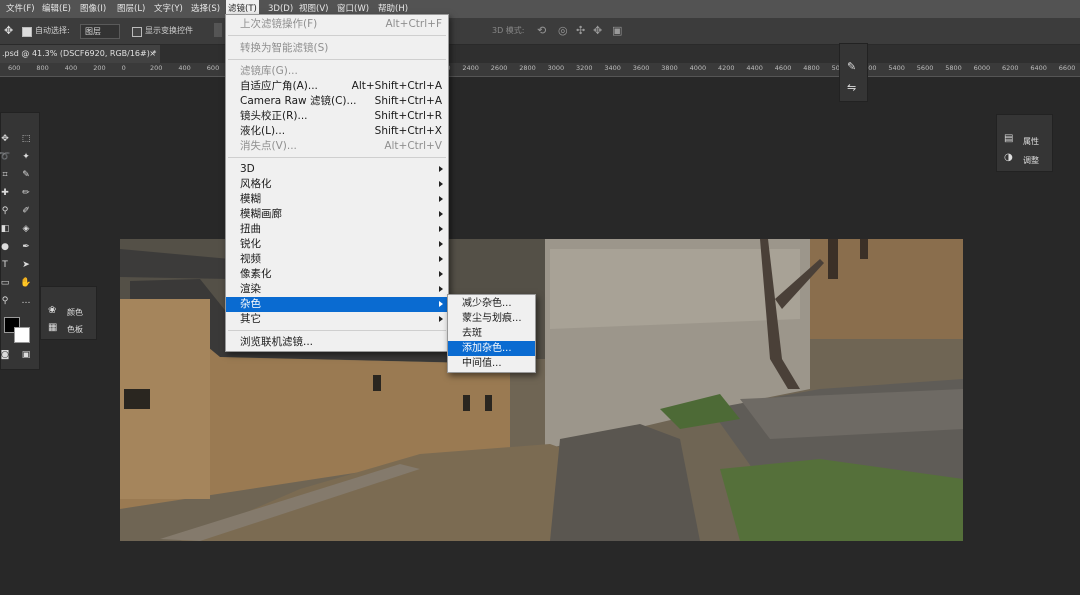 The height and width of the screenshot is (595, 1080). I want to click on paint-bucket-icon: ◈, so click(26, 229).